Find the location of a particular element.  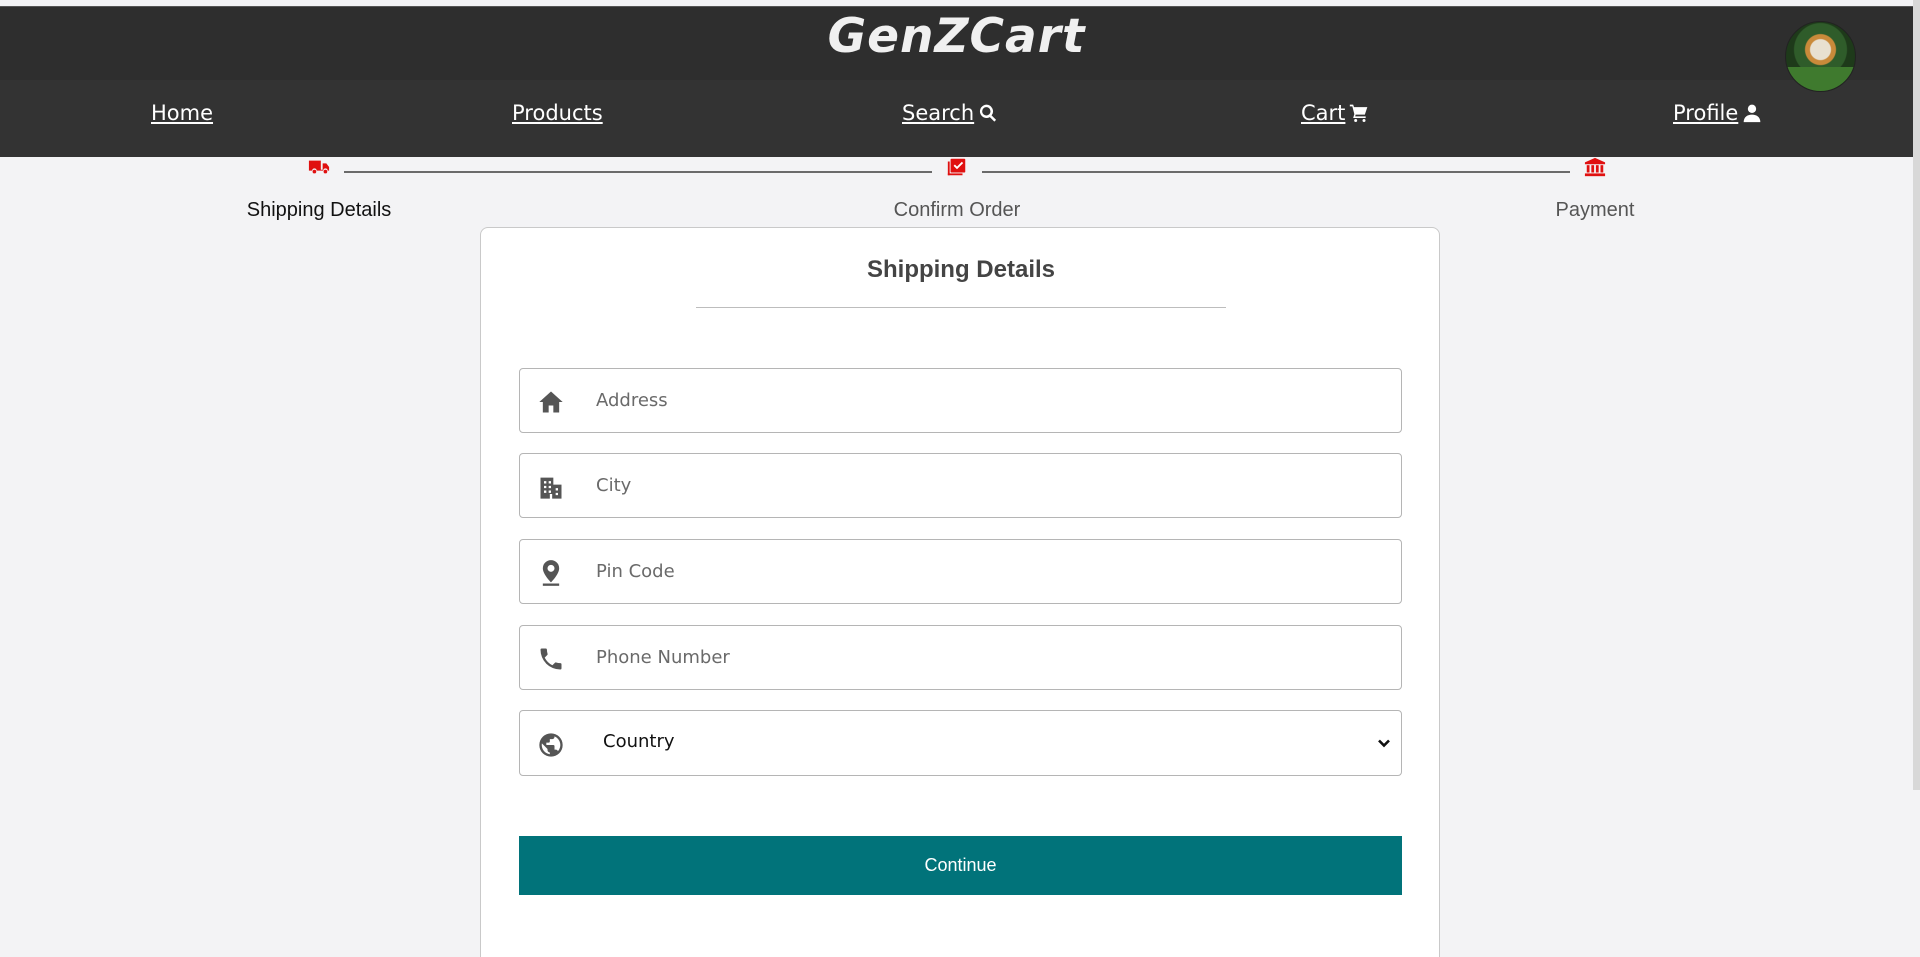

globe-icon is located at coordinates (551, 745).